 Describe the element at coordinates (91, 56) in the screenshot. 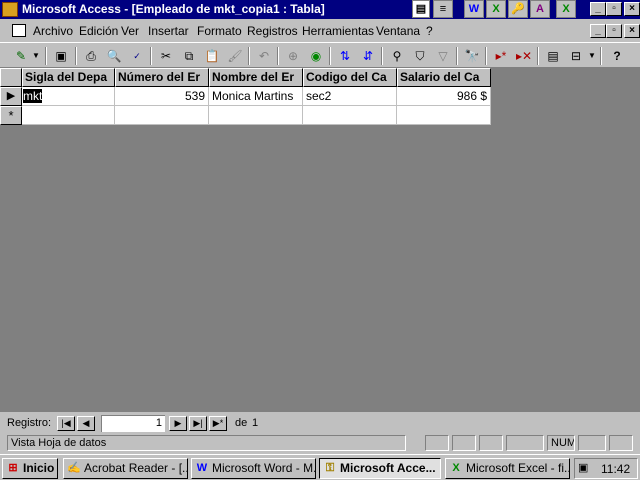

I see `print-icon: ⎙` at that location.